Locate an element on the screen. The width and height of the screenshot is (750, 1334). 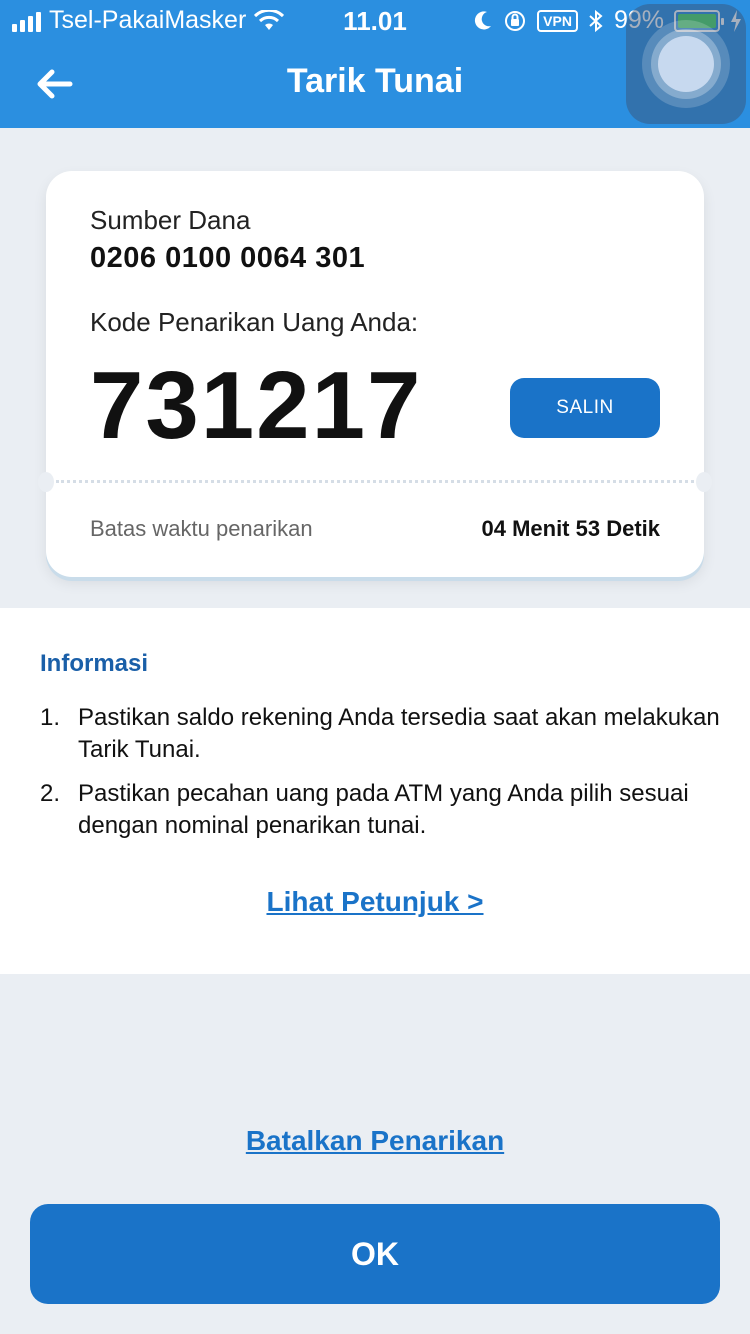
source-account-number: 0206 0100 0064 301 is located at coordinates (228, 258).